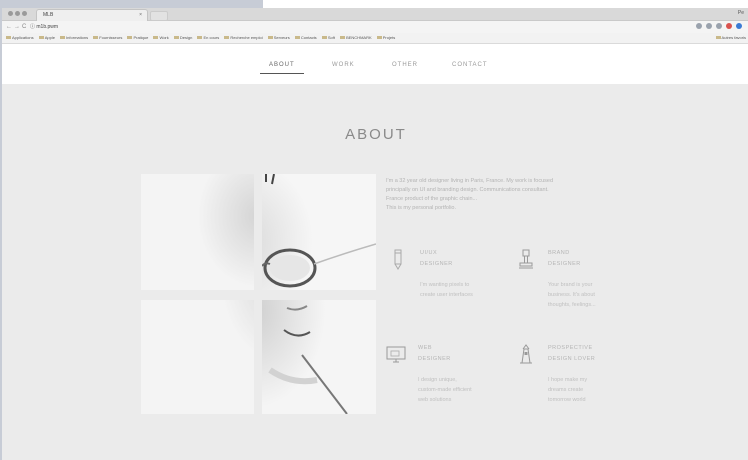  I want to click on address-bar: ⓘ m1b.pwm, so click(340, 27).